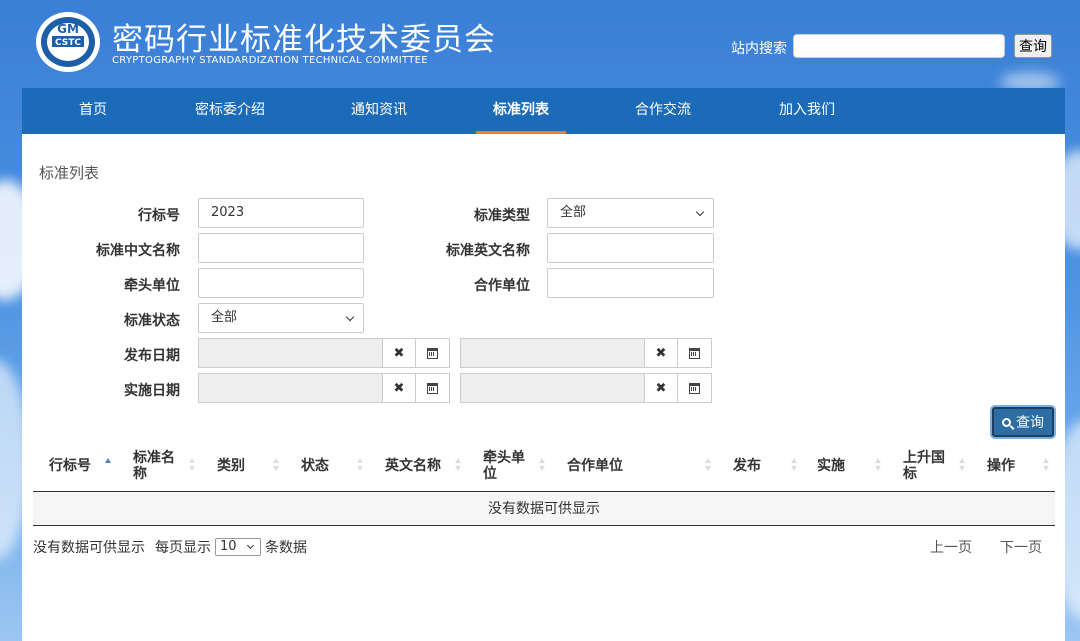  What do you see at coordinates (152, 286) in the screenshot?
I see `lead-unit-label: 牵头单位` at bounding box center [152, 286].